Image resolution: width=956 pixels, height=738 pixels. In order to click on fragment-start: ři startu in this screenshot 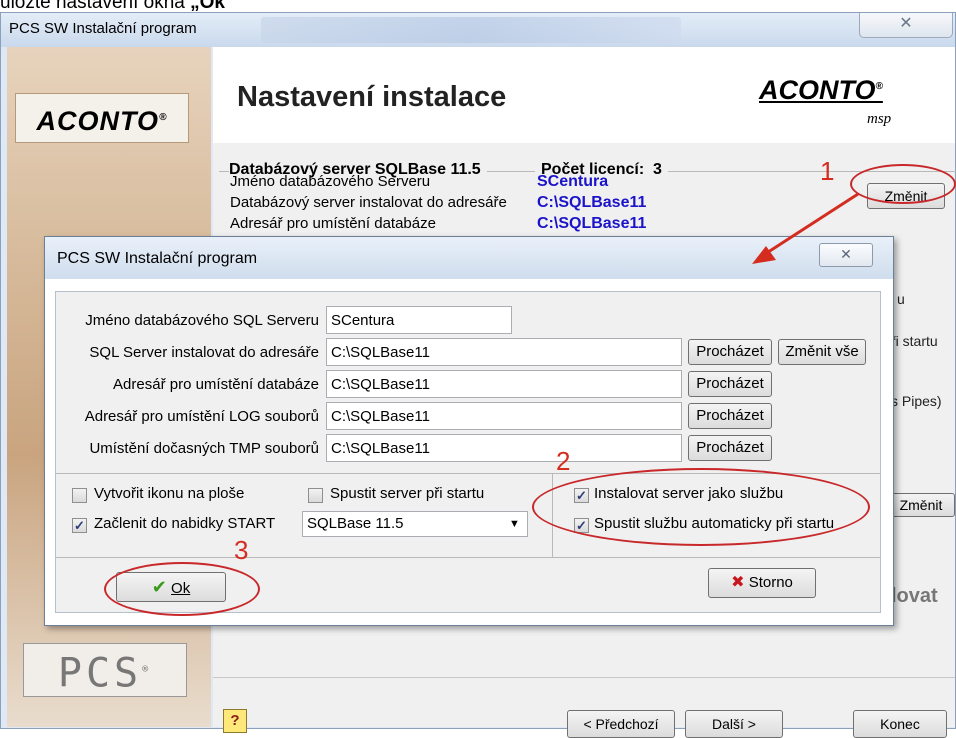, I will do `click(914, 341)`.